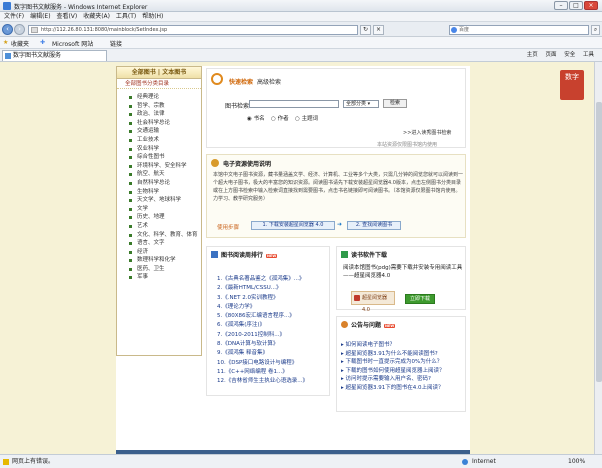 The height and width of the screenshot is (468, 602). I want to click on duxiu-link: >>进入读秀图书检索, so click(427, 132).